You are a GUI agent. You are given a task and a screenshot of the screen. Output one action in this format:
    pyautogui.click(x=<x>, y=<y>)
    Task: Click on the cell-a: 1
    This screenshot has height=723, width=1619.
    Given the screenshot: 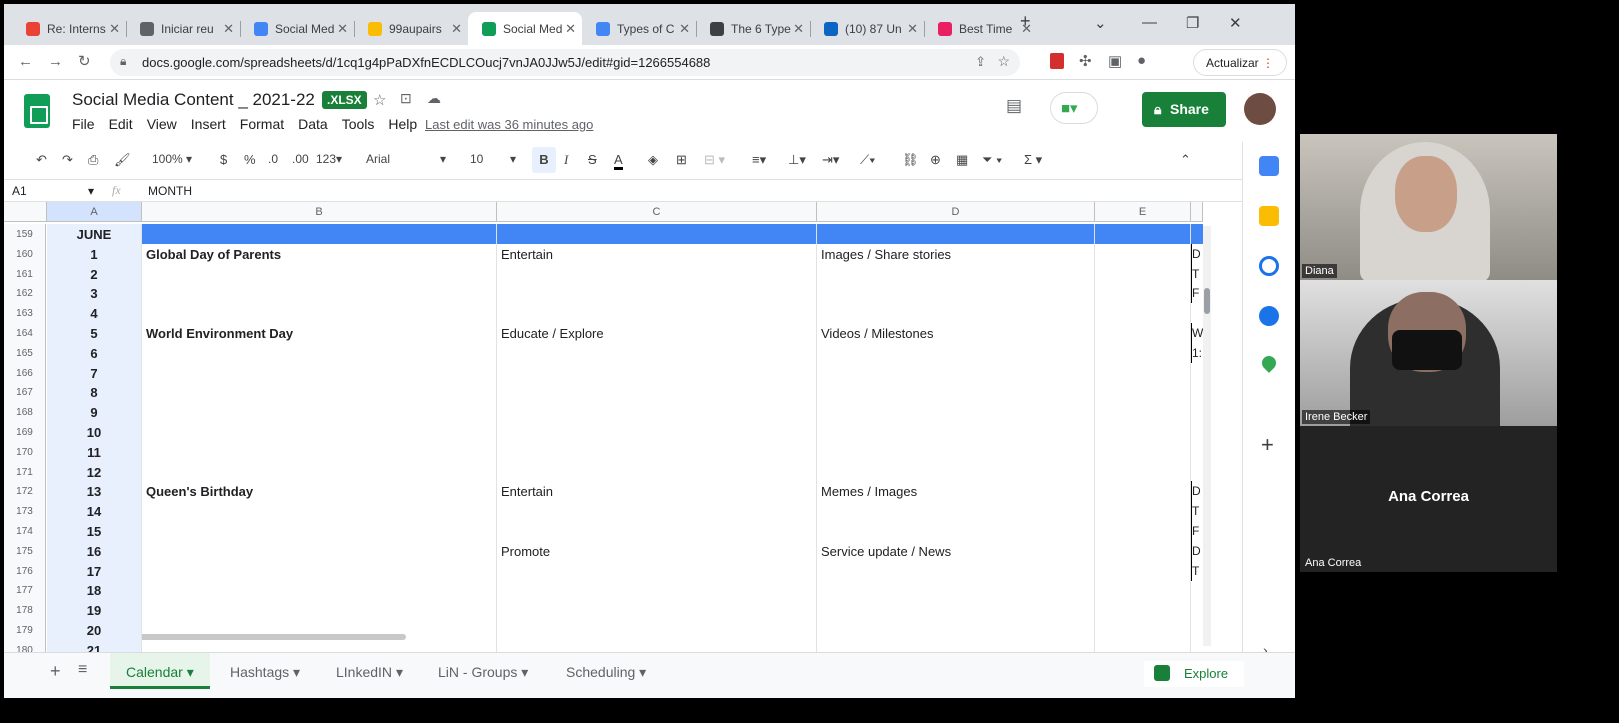 What is the action you would take?
    pyautogui.click(x=94, y=253)
    